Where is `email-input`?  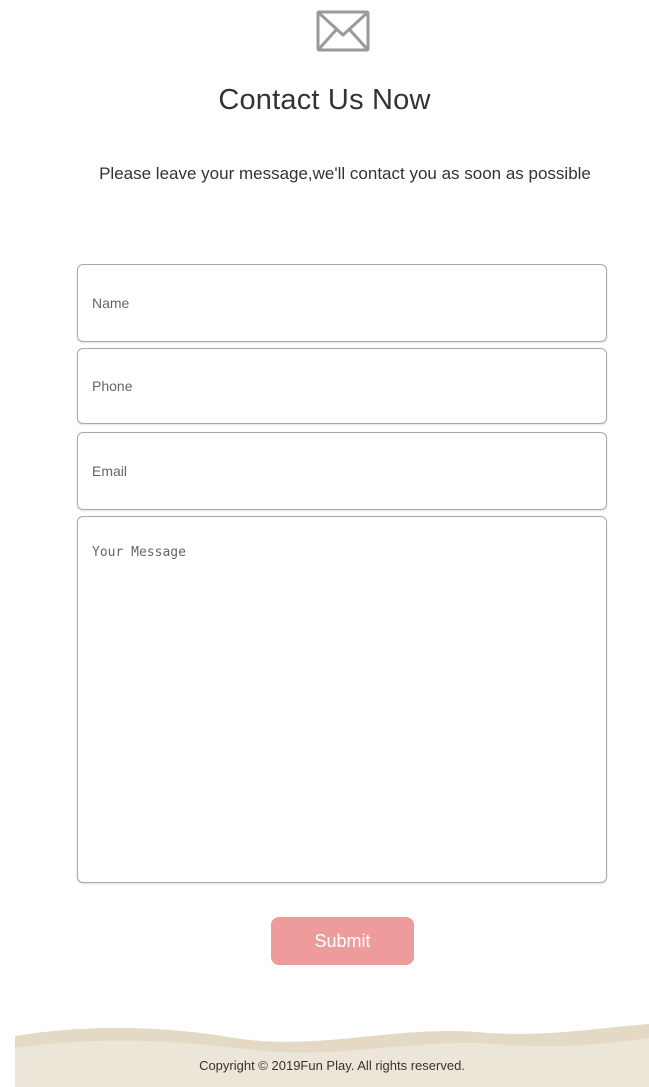 email-input is located at coordinates (342, 471).